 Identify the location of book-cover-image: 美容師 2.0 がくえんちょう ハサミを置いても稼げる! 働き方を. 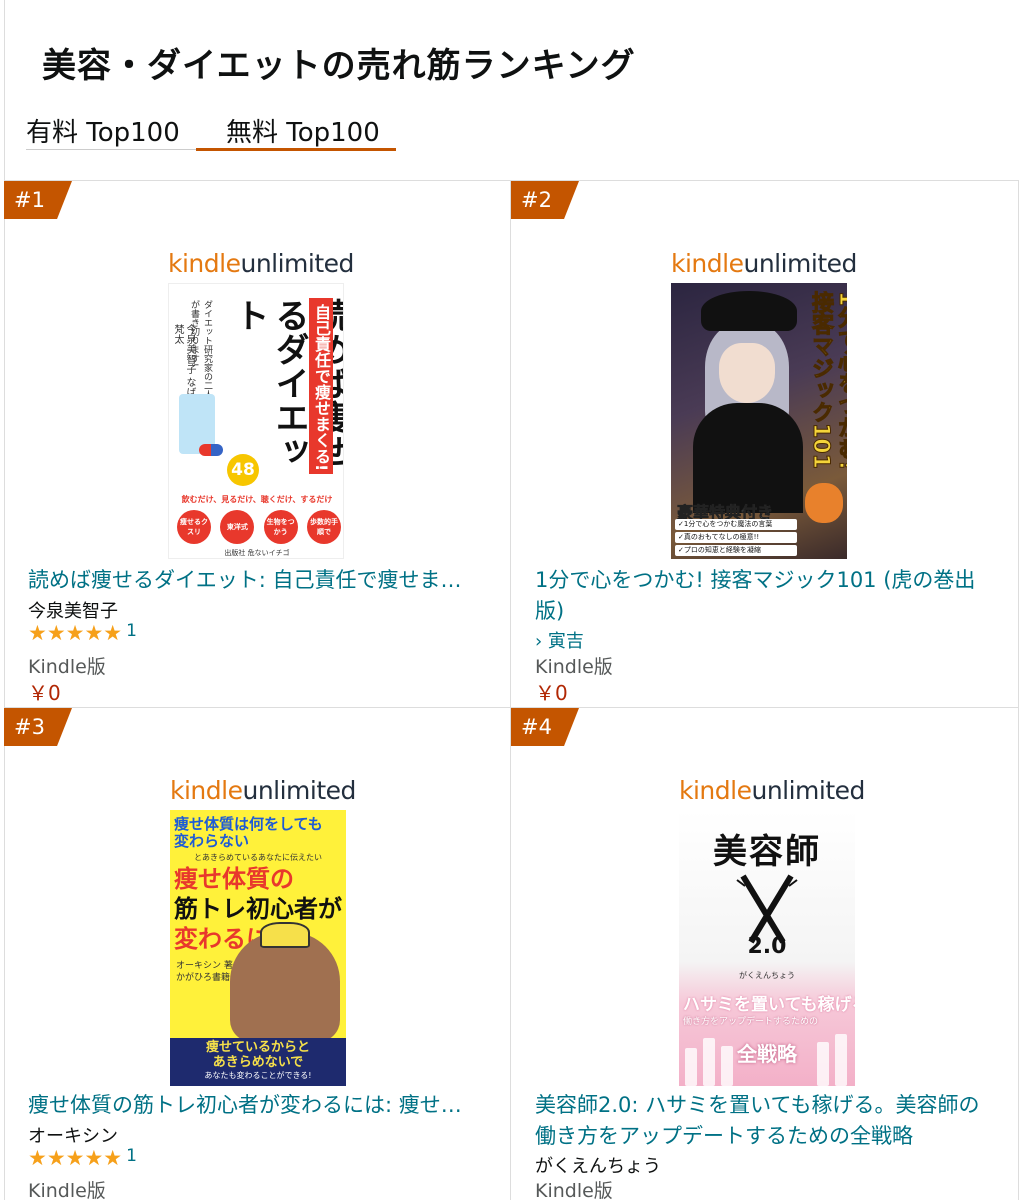
(767, 948).